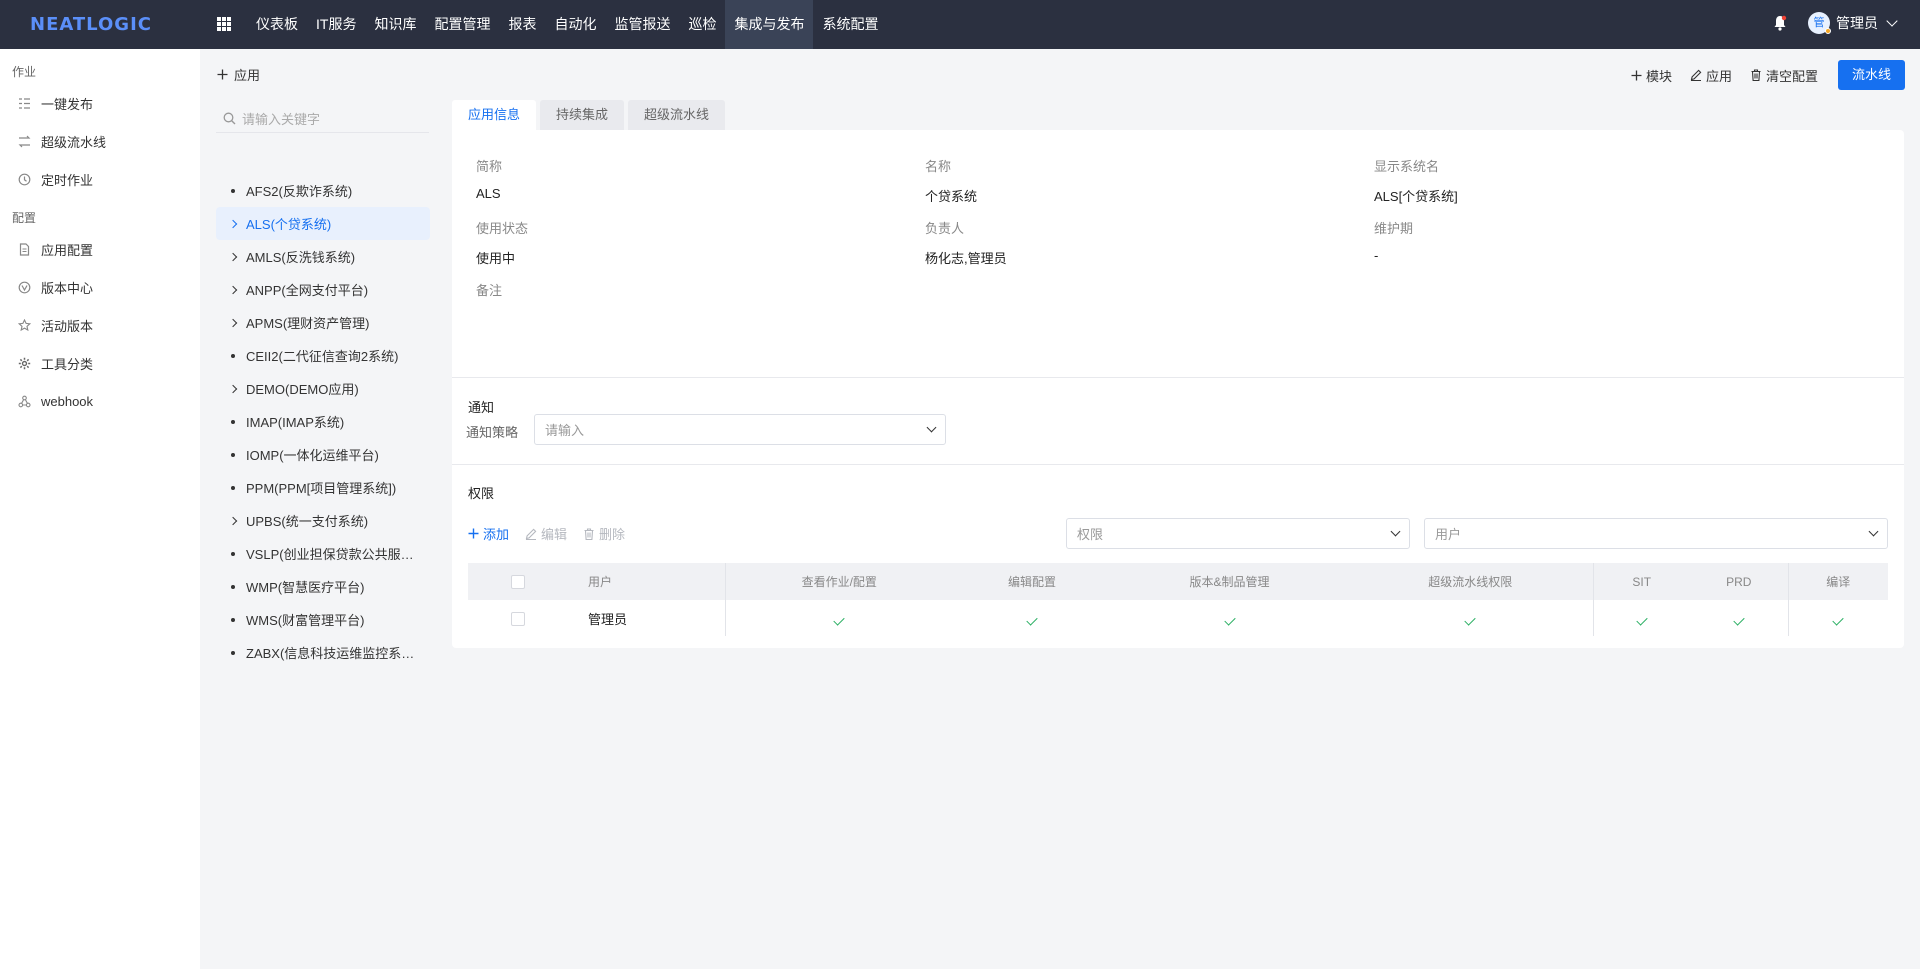  What do you see at coordinates (1178, 618) in the screenshot?
I see `table-row: 管理员` at bounding box center [1178, 618].